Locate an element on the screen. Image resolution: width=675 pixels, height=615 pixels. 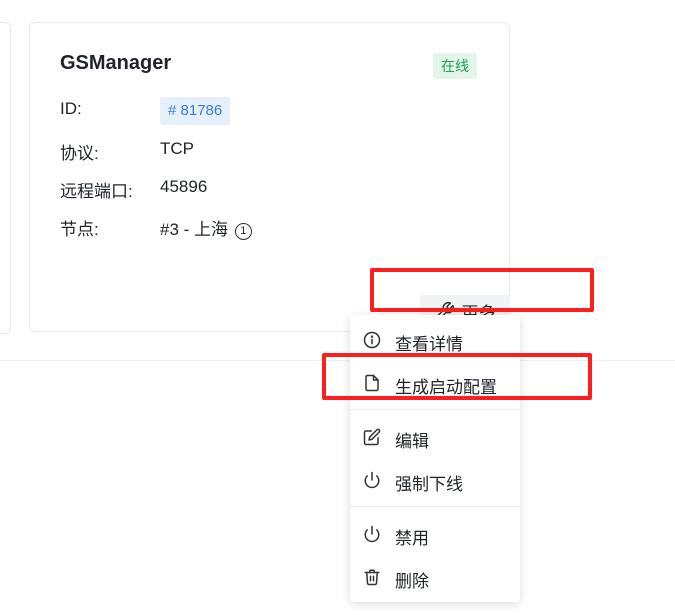
protocol-label: 协议: is located at coordinates (79, 153).